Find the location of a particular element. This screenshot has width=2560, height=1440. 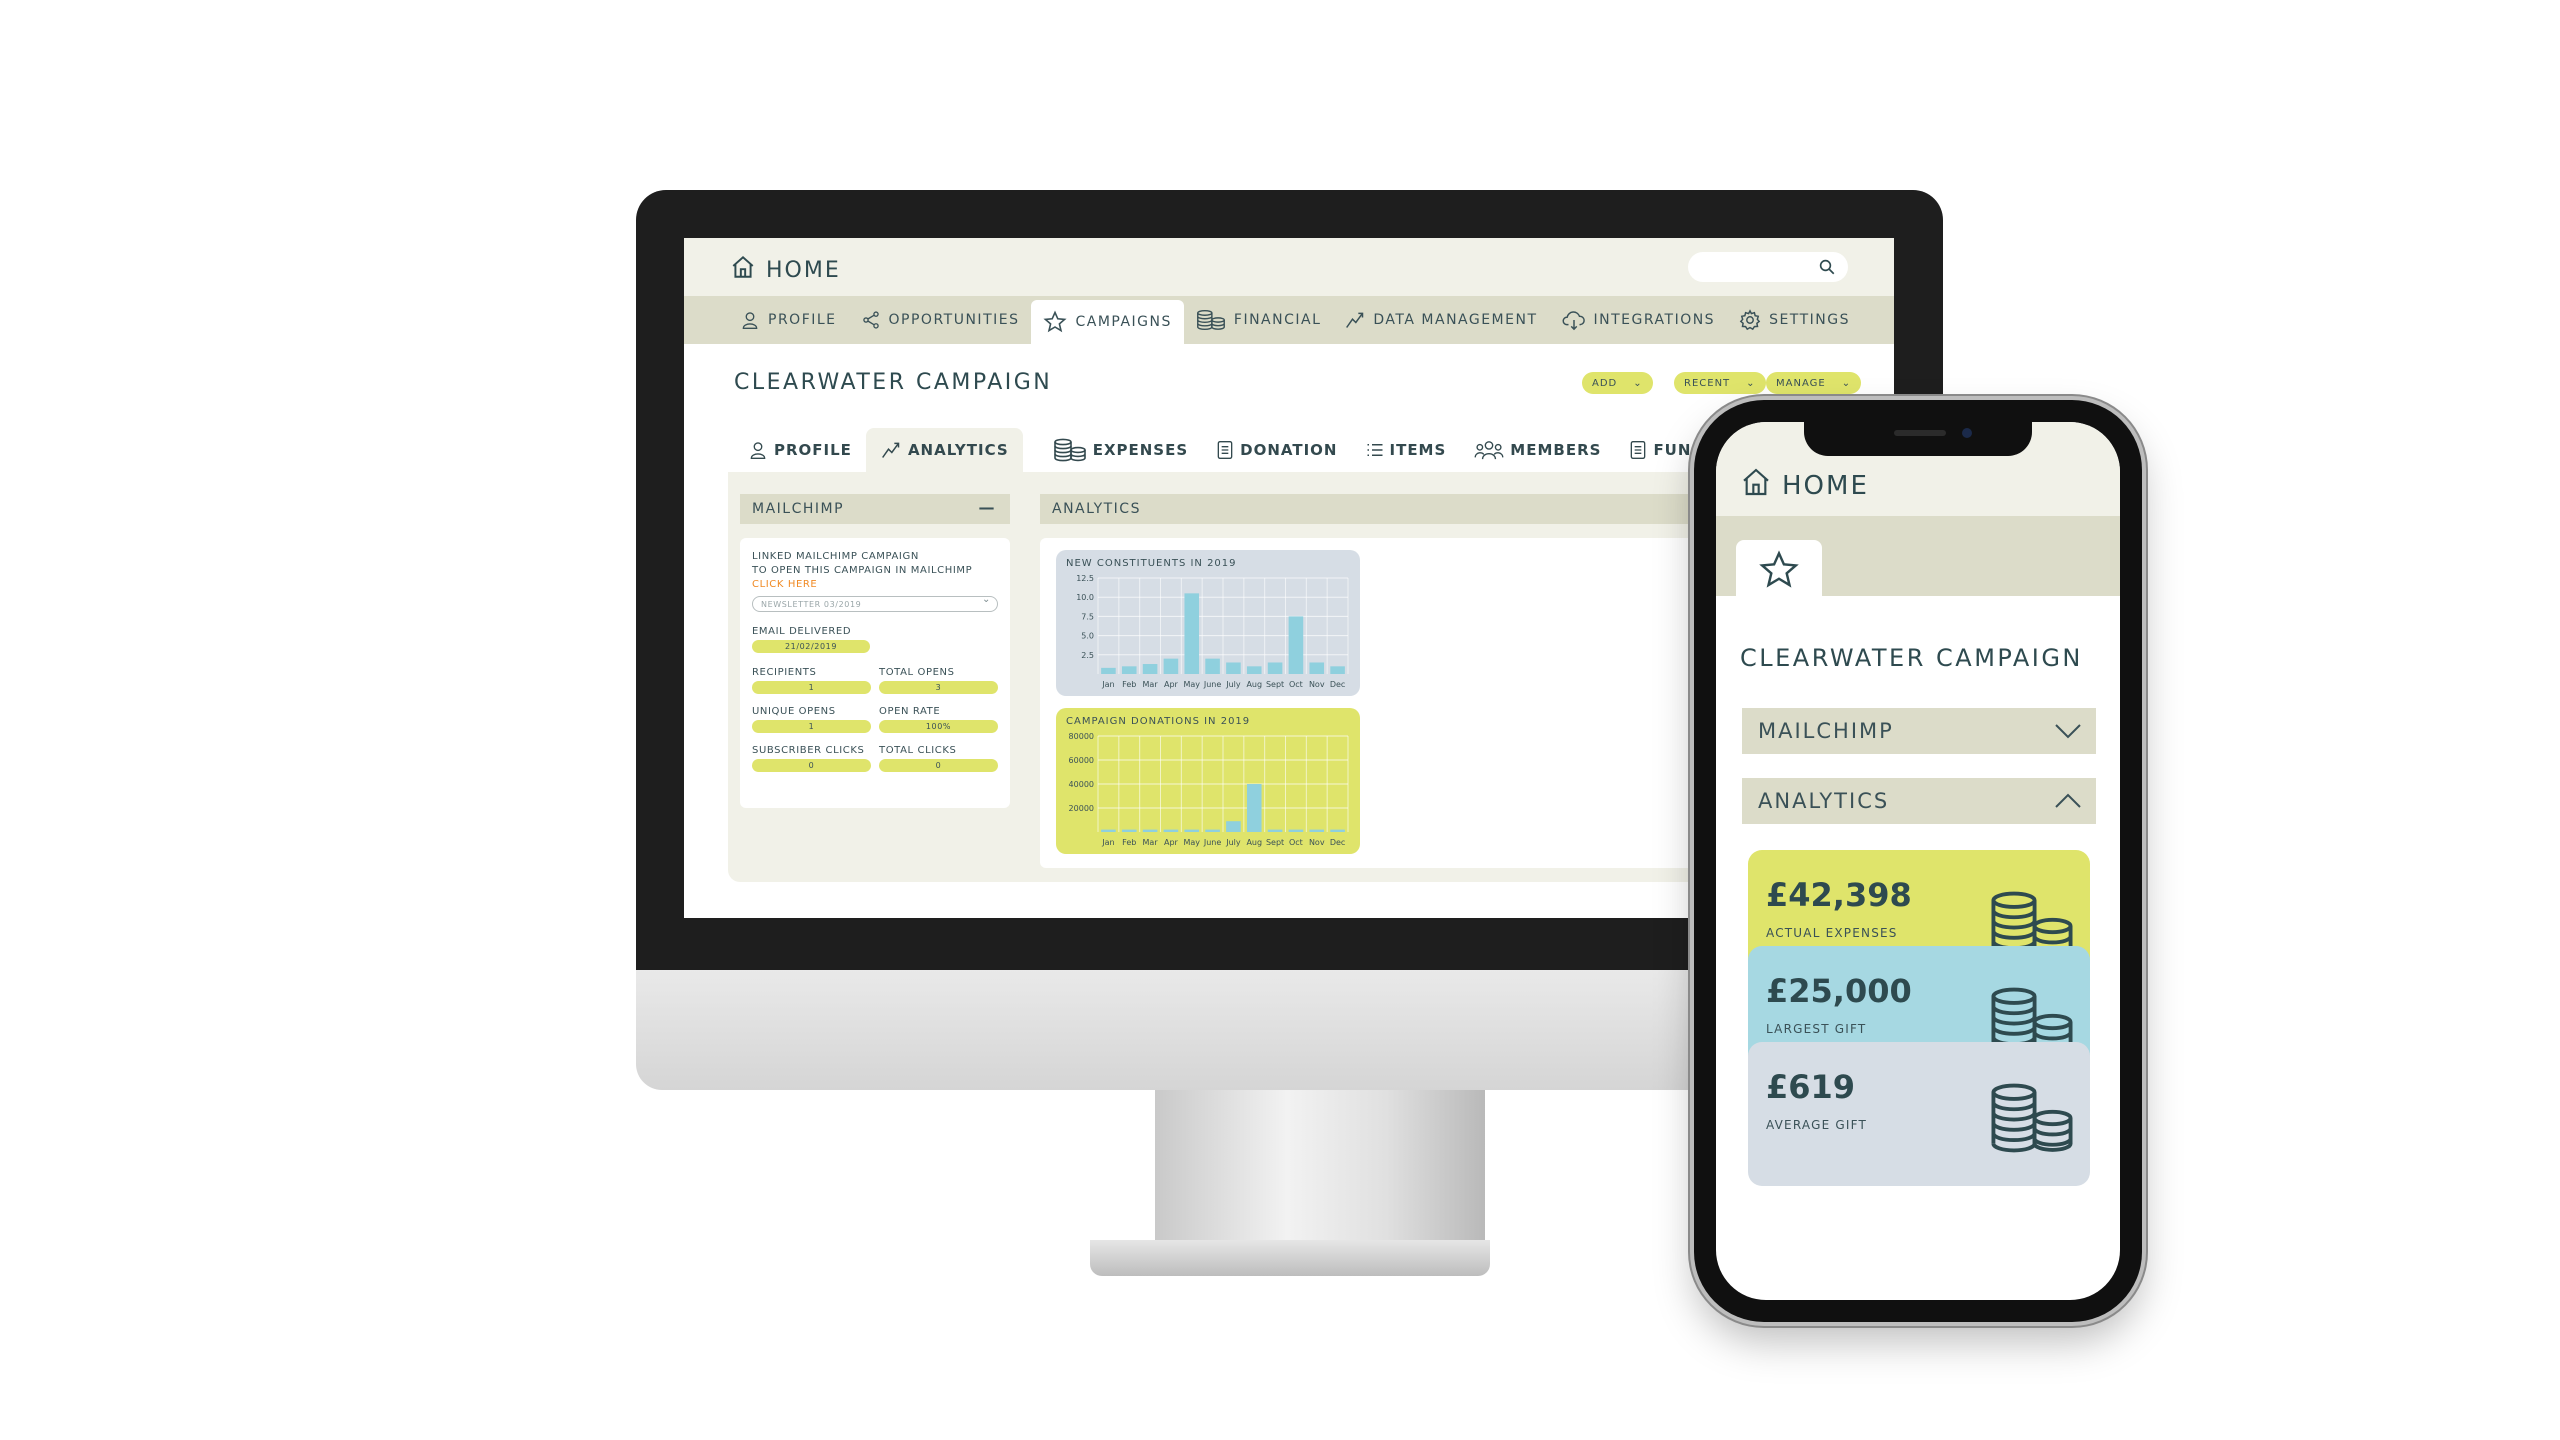

search-input is located at coordinates (1768, 267).